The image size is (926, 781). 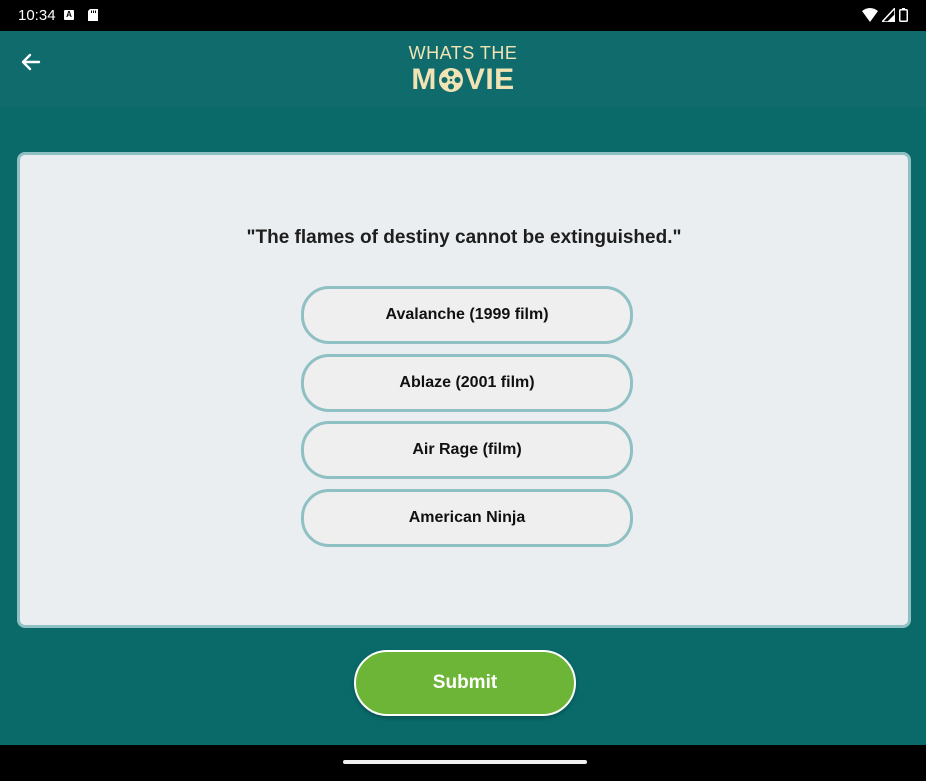 What do you see at coordinates (450, 80) in the screenshot?
I see `film-reel-icon` at bounding box center [450, 80].